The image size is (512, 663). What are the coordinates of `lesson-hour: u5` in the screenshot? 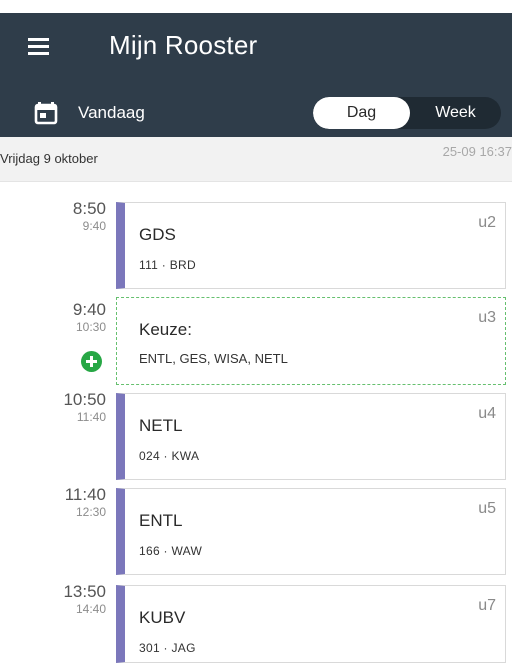 It's located at (487, 508).